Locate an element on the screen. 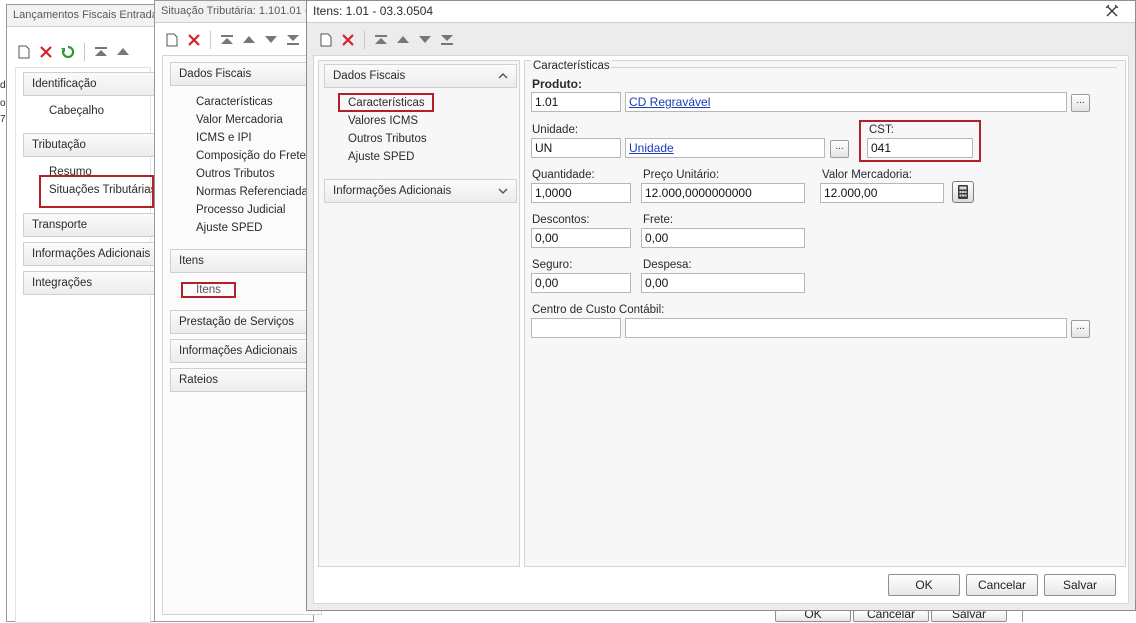 This screenshot has width=1136, height=623. unidade-desc-link: Unidade is located at coordinates (651, 148).